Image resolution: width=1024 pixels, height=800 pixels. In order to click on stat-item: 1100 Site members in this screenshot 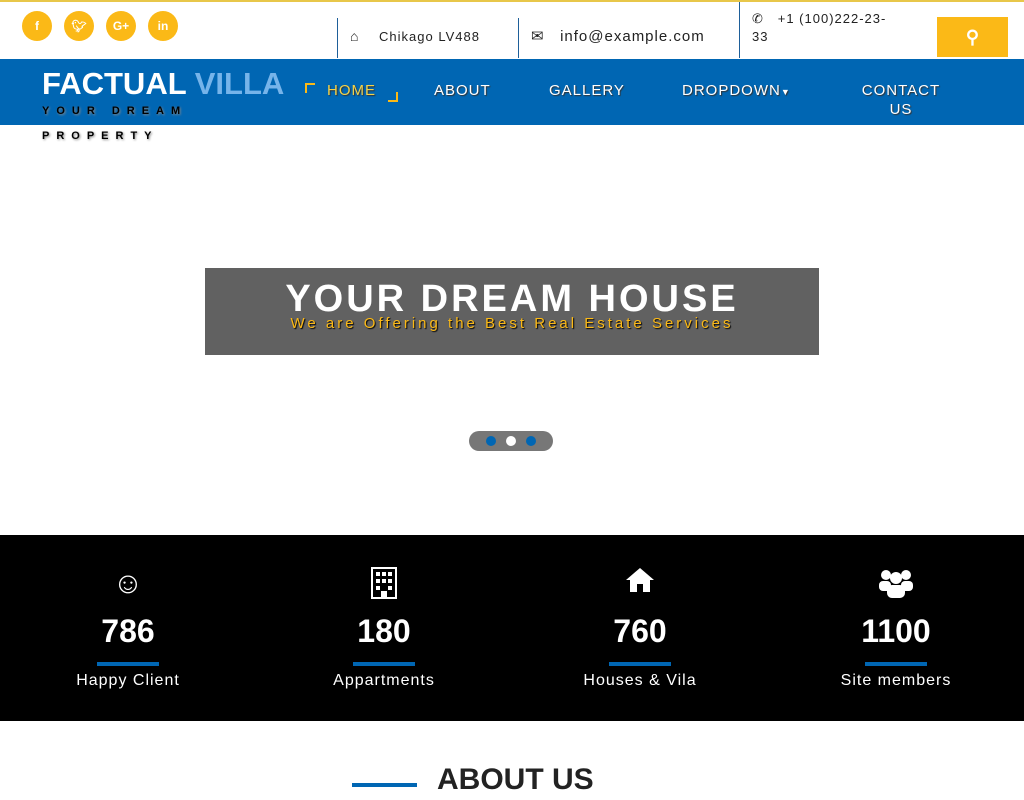, I will do `click(896, 628)`.